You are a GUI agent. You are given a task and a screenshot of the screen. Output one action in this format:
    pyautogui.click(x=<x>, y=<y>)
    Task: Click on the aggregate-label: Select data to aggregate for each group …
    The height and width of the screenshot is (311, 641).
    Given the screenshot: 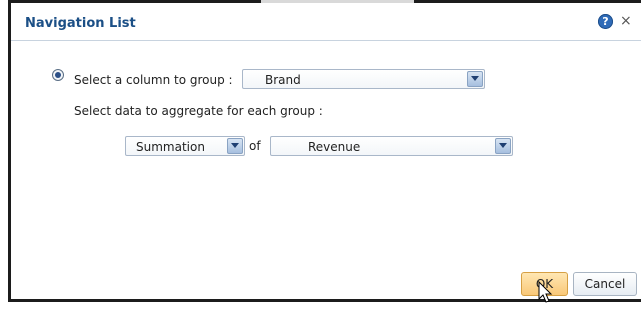 What is the action you would take?
    pyautogui.click(x=198, y=111)
    